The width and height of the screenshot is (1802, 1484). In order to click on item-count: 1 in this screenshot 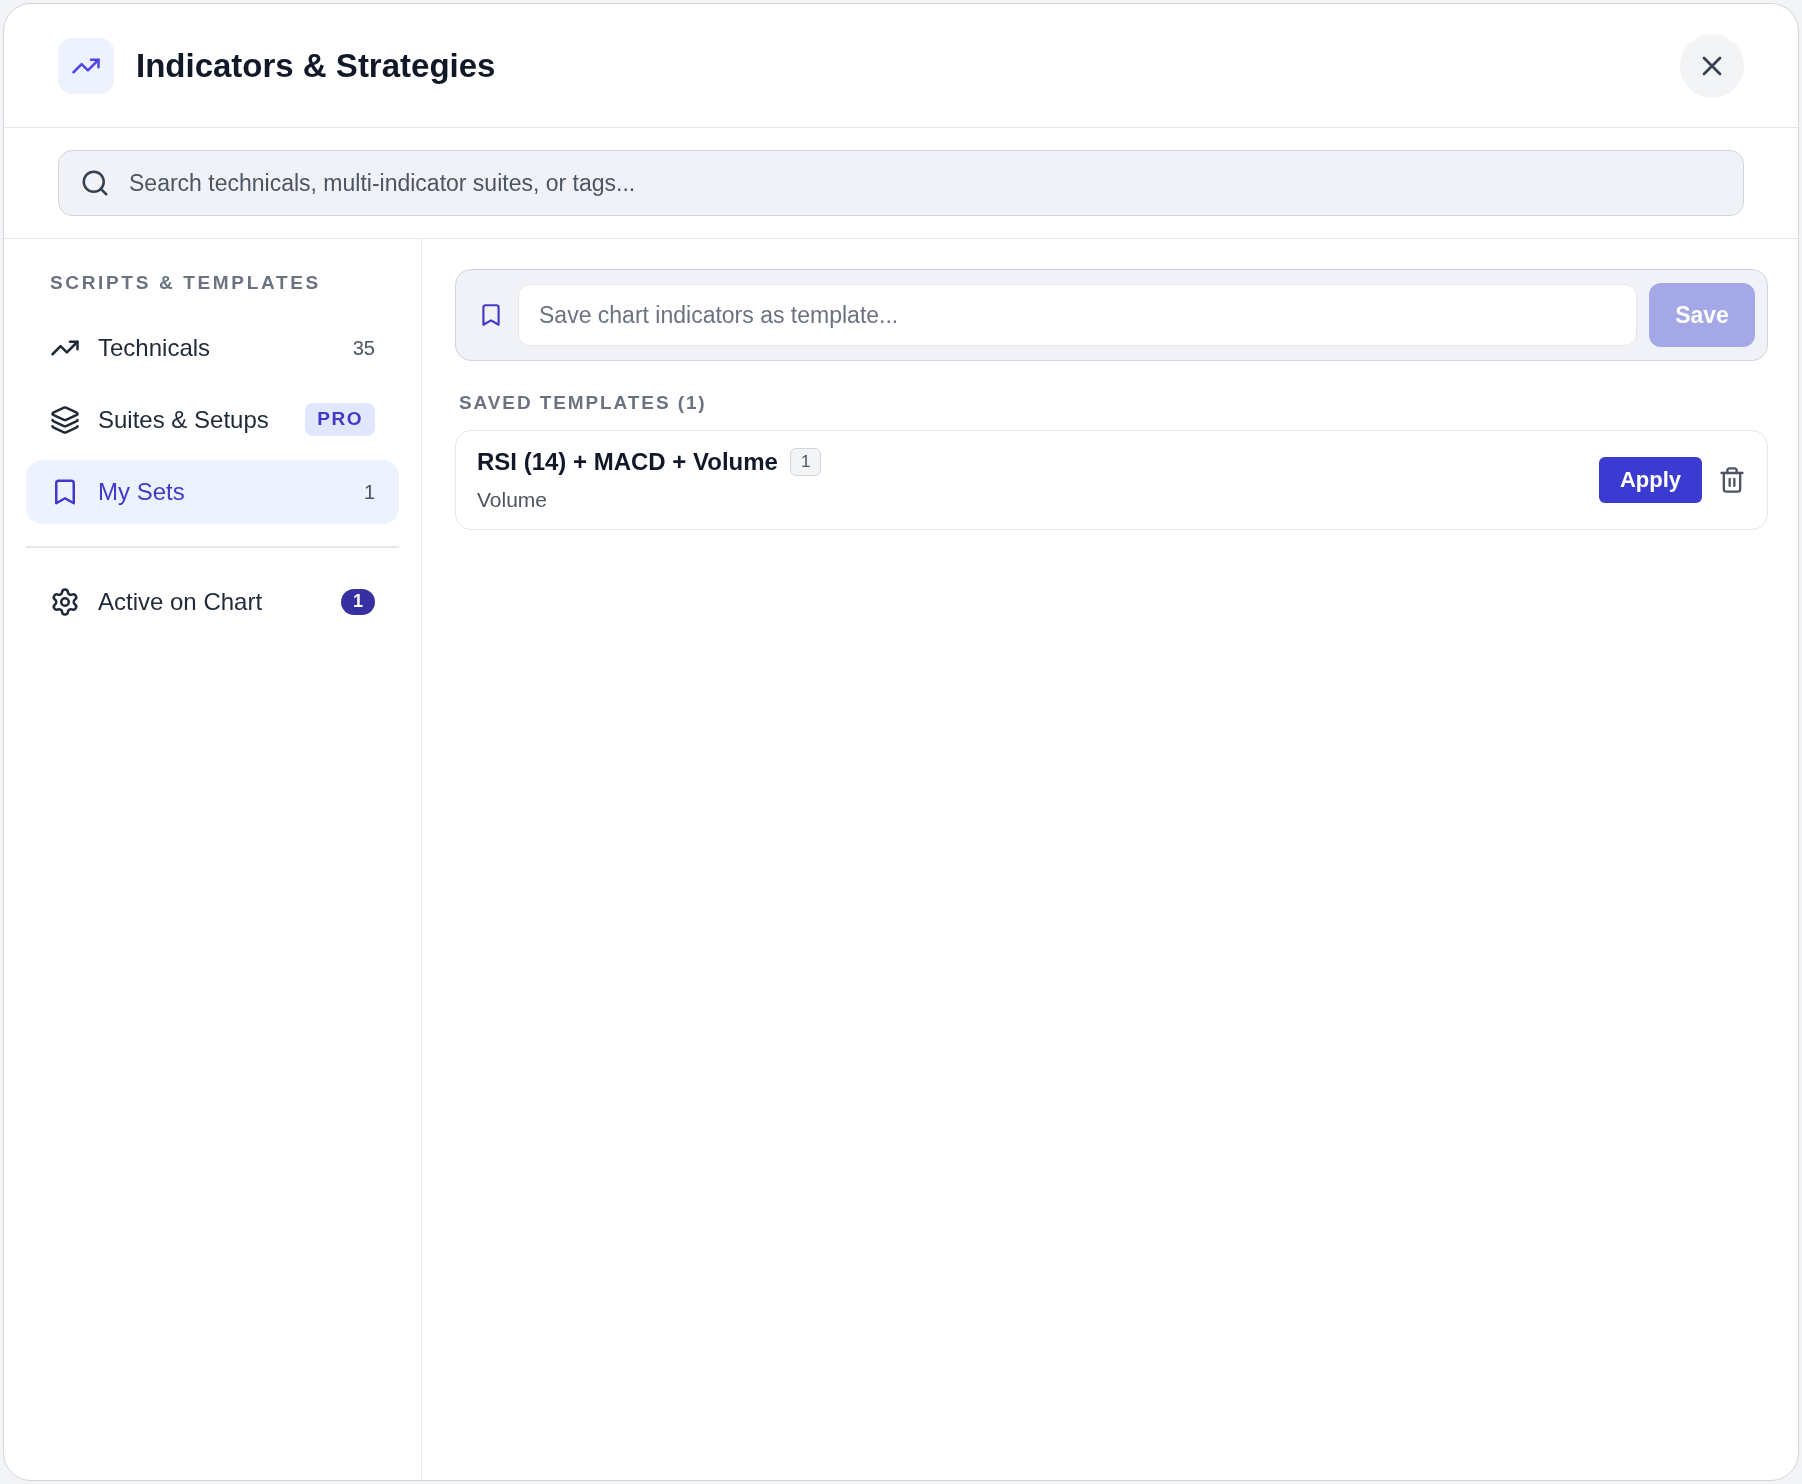, I will do `click(369, 492)`.